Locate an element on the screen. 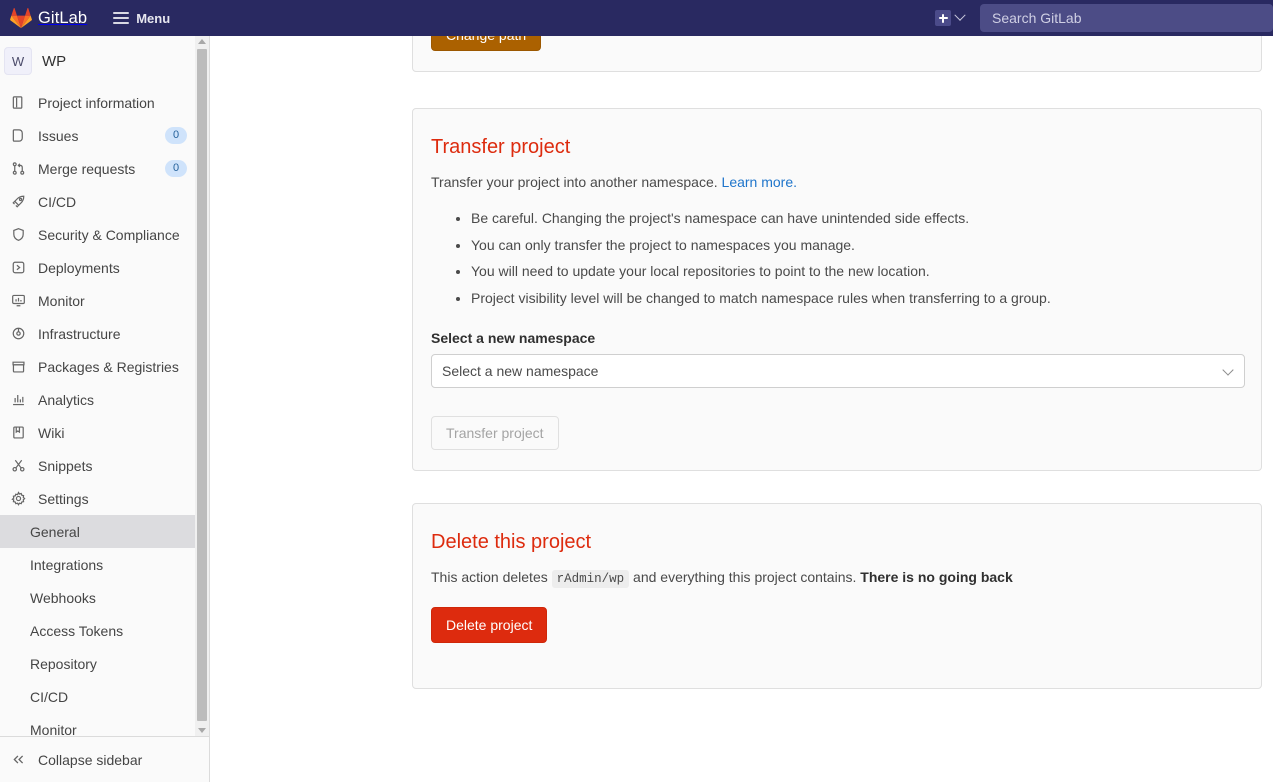  infrastructure-icon is located at coordinates (18, 334).